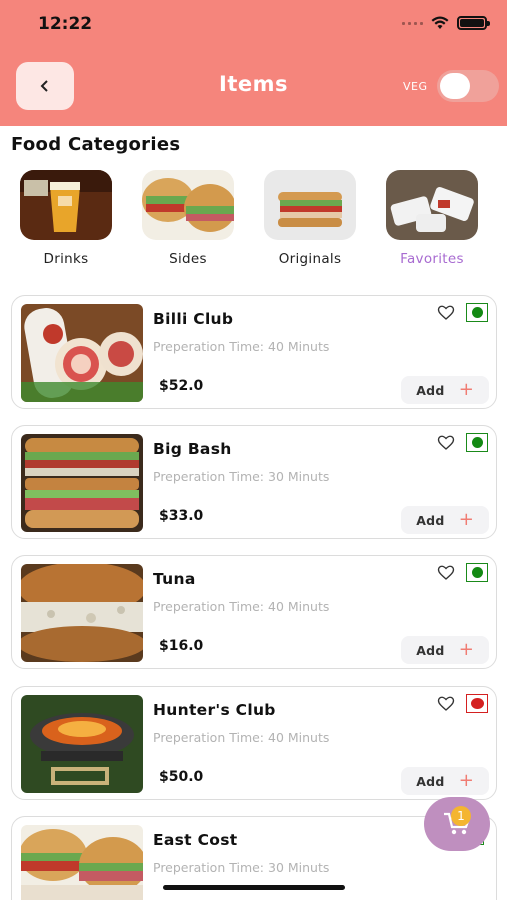 The image size is (507, 900). Describe the element at coordinates (96, 144) in the screenshot. I see `section-title: Food Categories` at that location.